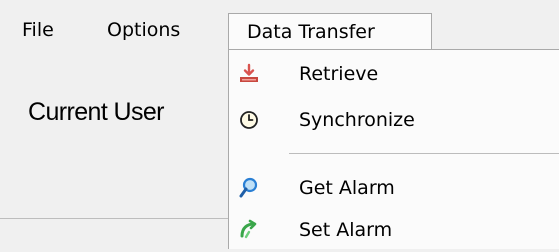  Describe the element at coordinates (330, 31) in the screenshot. I see `menu-data-transfer: Data Transfer` at that location.